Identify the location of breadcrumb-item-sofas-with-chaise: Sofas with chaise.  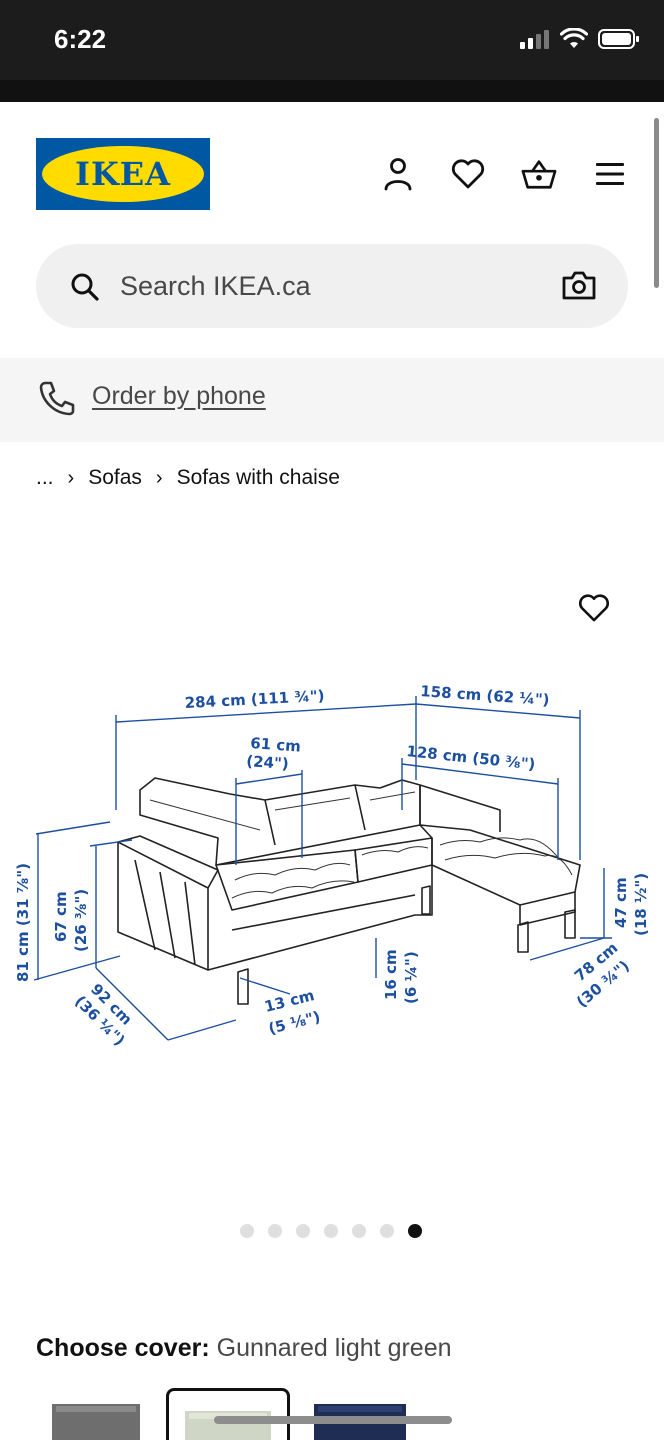
(258, 478).